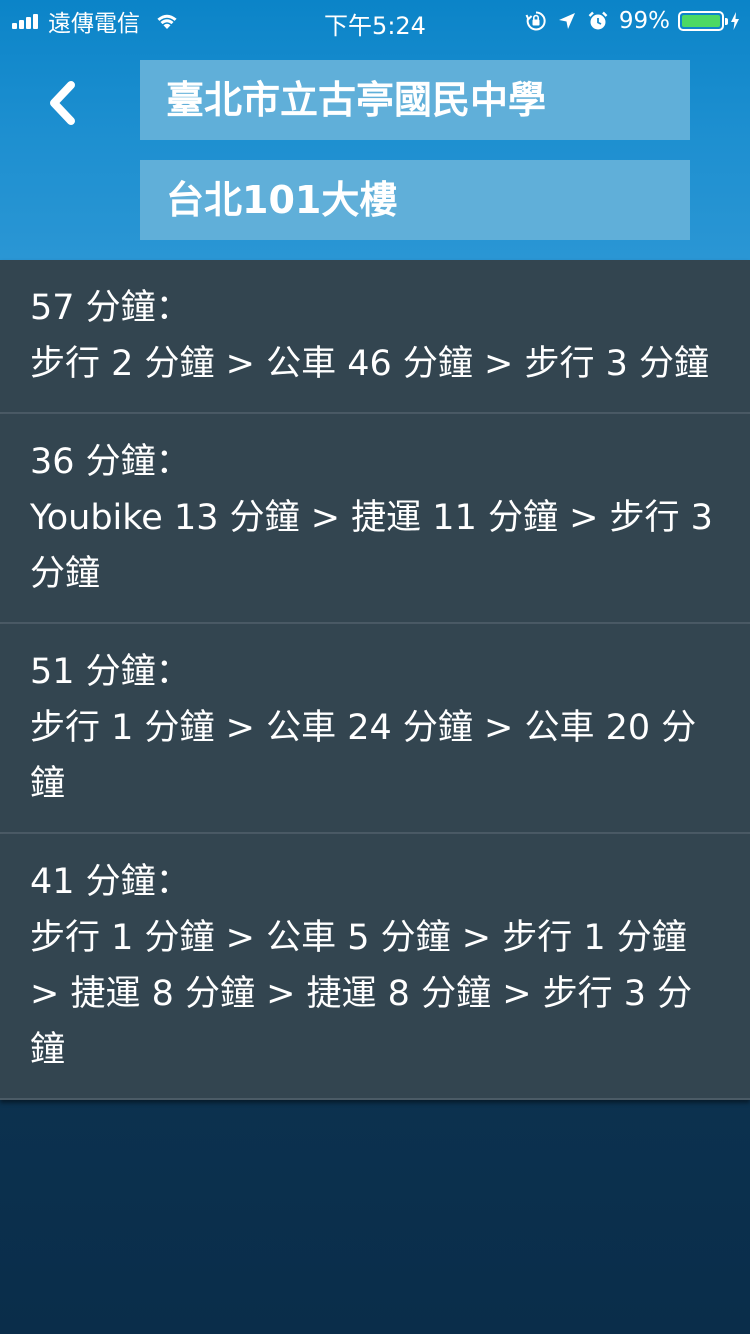  Describe the element at coordinates (598, 21) in the screenshot. I see `alarm-icon` at that location.